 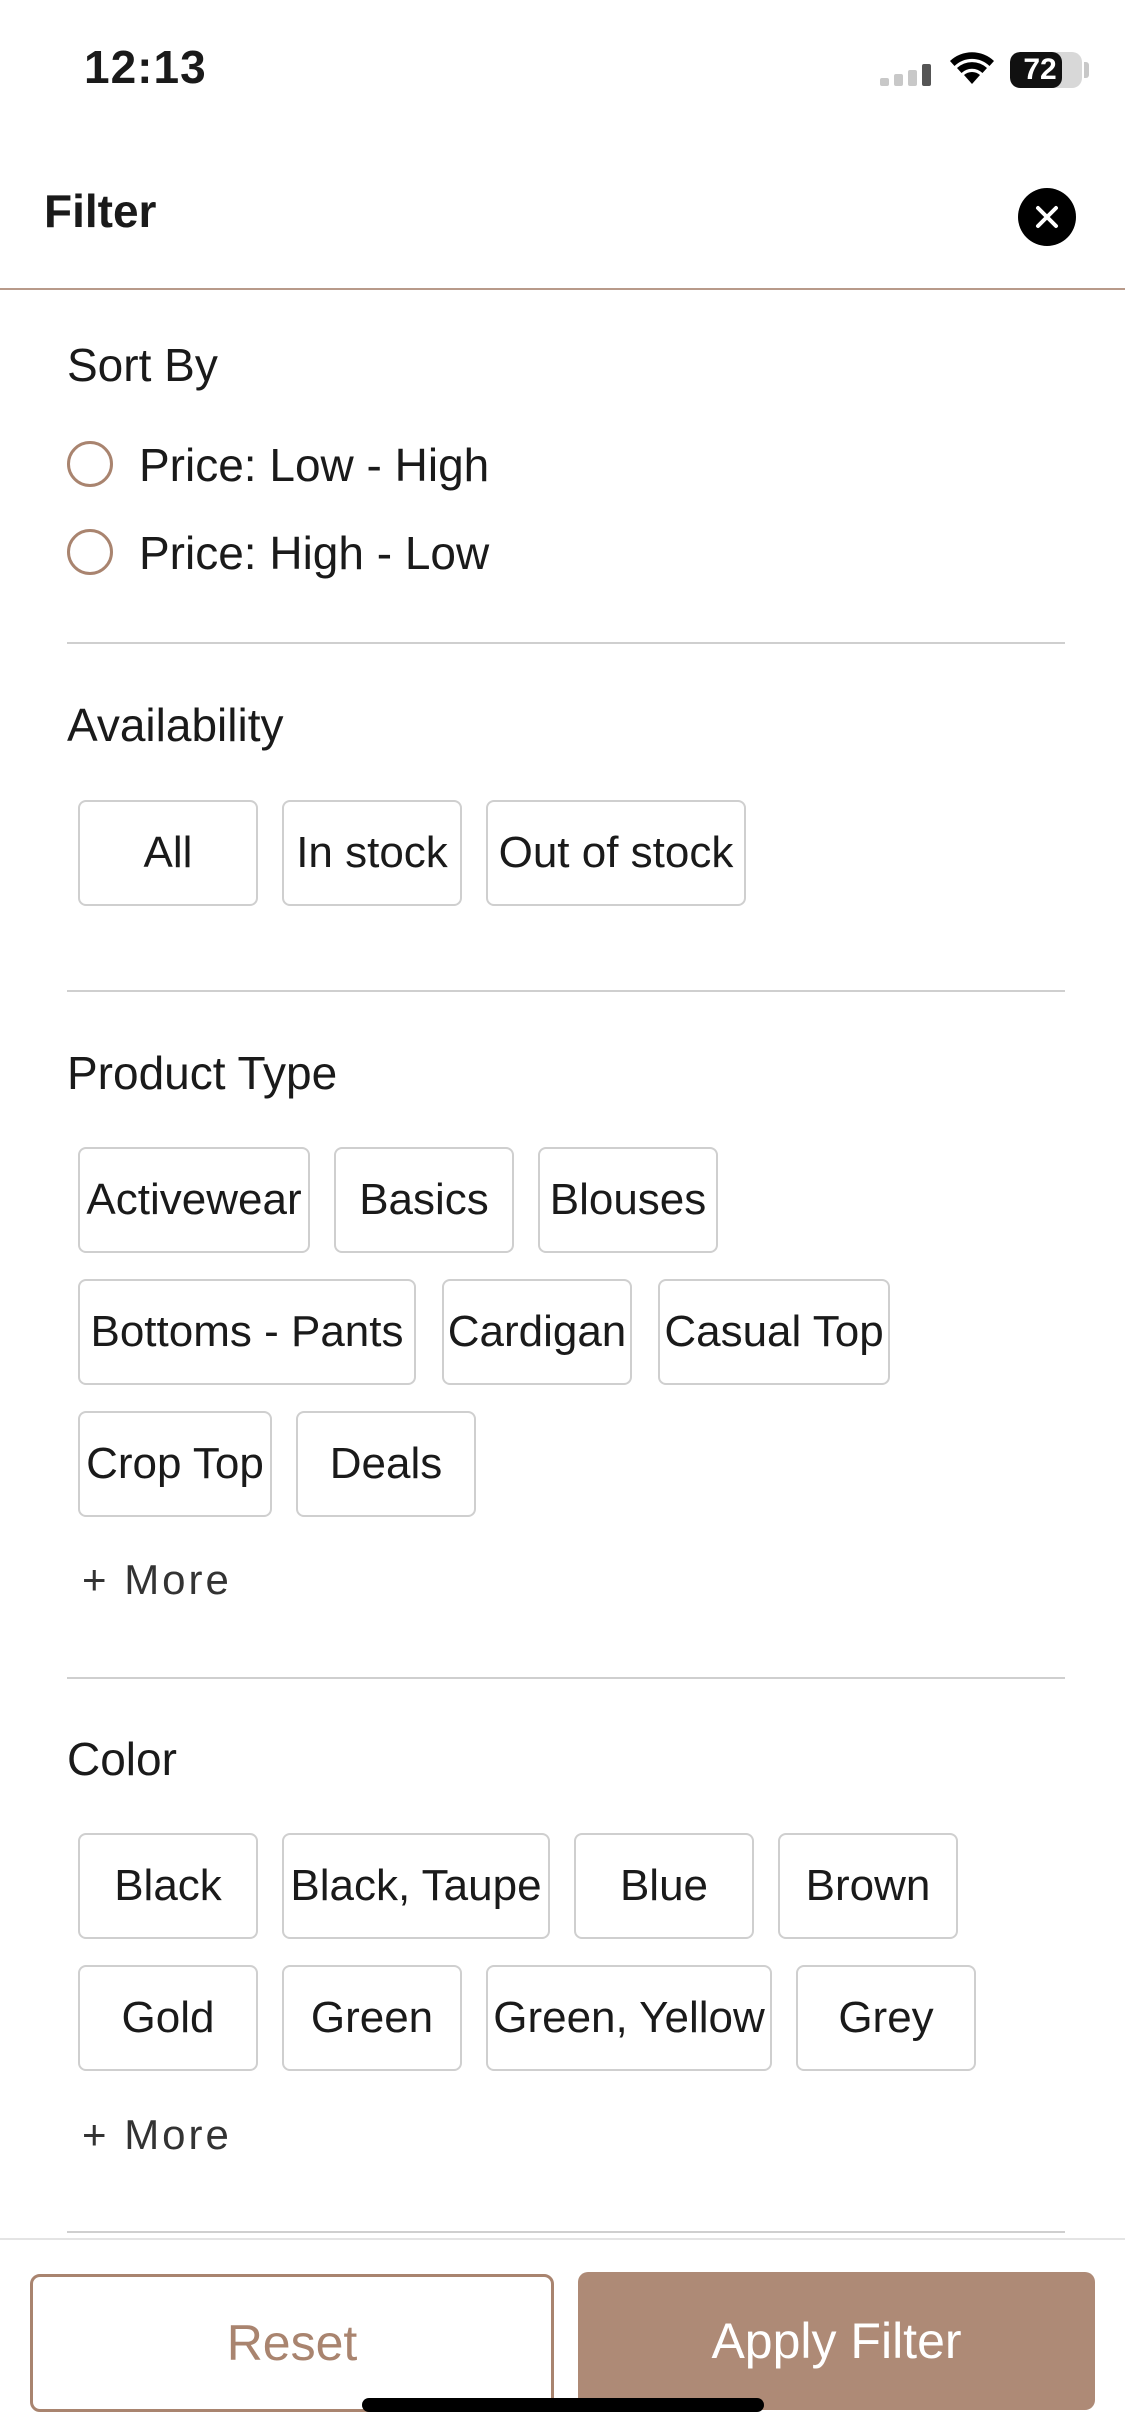 What do you see at coordinates (168, 2018) in the screenshot?
I see `chip-color-gold: Gold` at bounding box center [168, 2018].